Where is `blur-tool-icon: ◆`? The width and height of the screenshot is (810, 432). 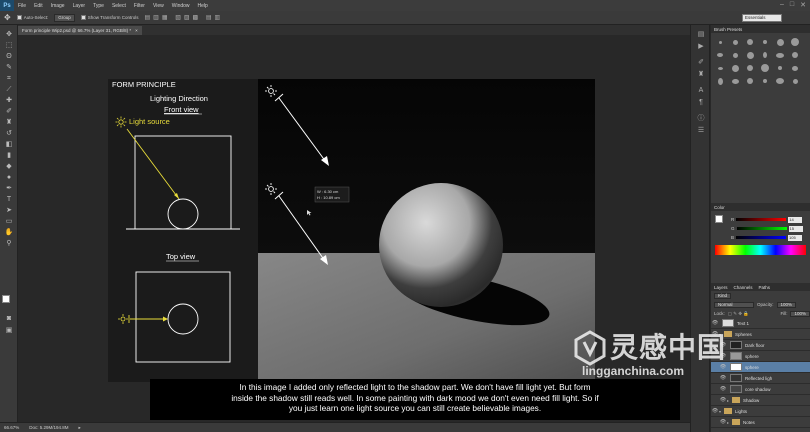
blur-tool-icon: ◆ is located at coordinates (9, 167).